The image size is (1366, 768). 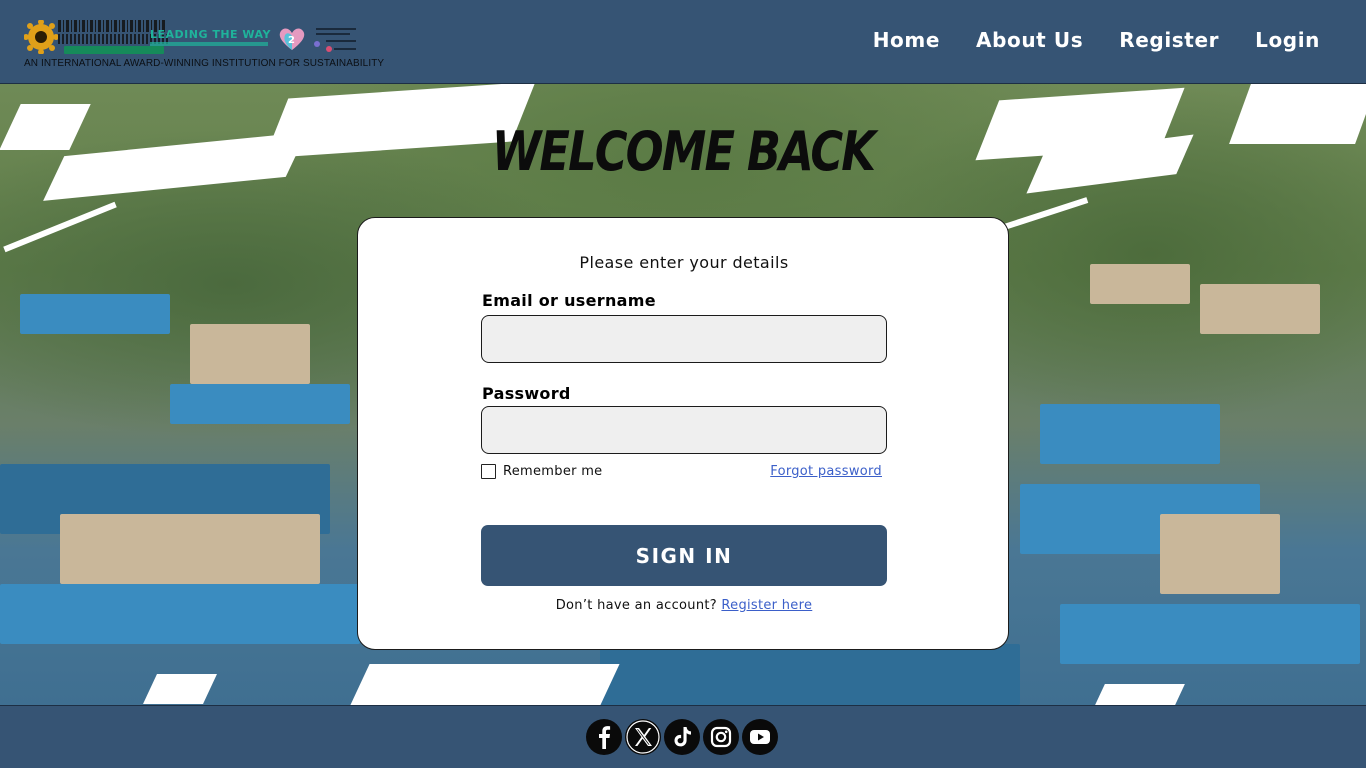 What do you see at coordinates (604, 737) in the screenshot?
I see `facebook-icon` at bounding box center [604, 737].